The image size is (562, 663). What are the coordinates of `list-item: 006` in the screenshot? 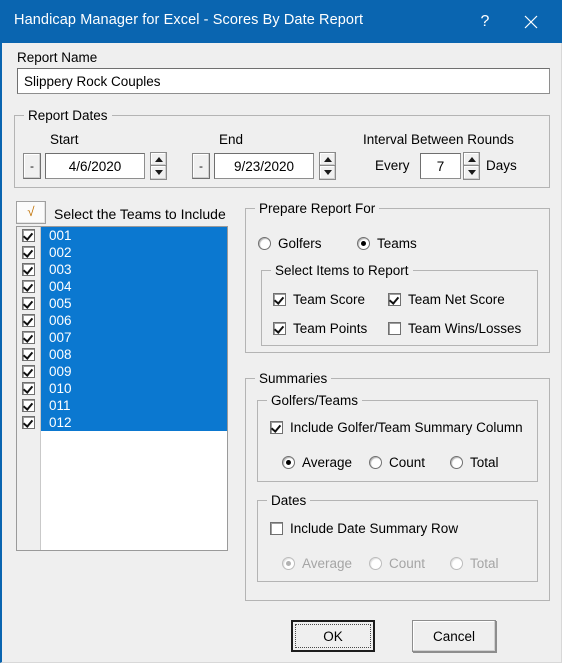 It's located at (122, 320).